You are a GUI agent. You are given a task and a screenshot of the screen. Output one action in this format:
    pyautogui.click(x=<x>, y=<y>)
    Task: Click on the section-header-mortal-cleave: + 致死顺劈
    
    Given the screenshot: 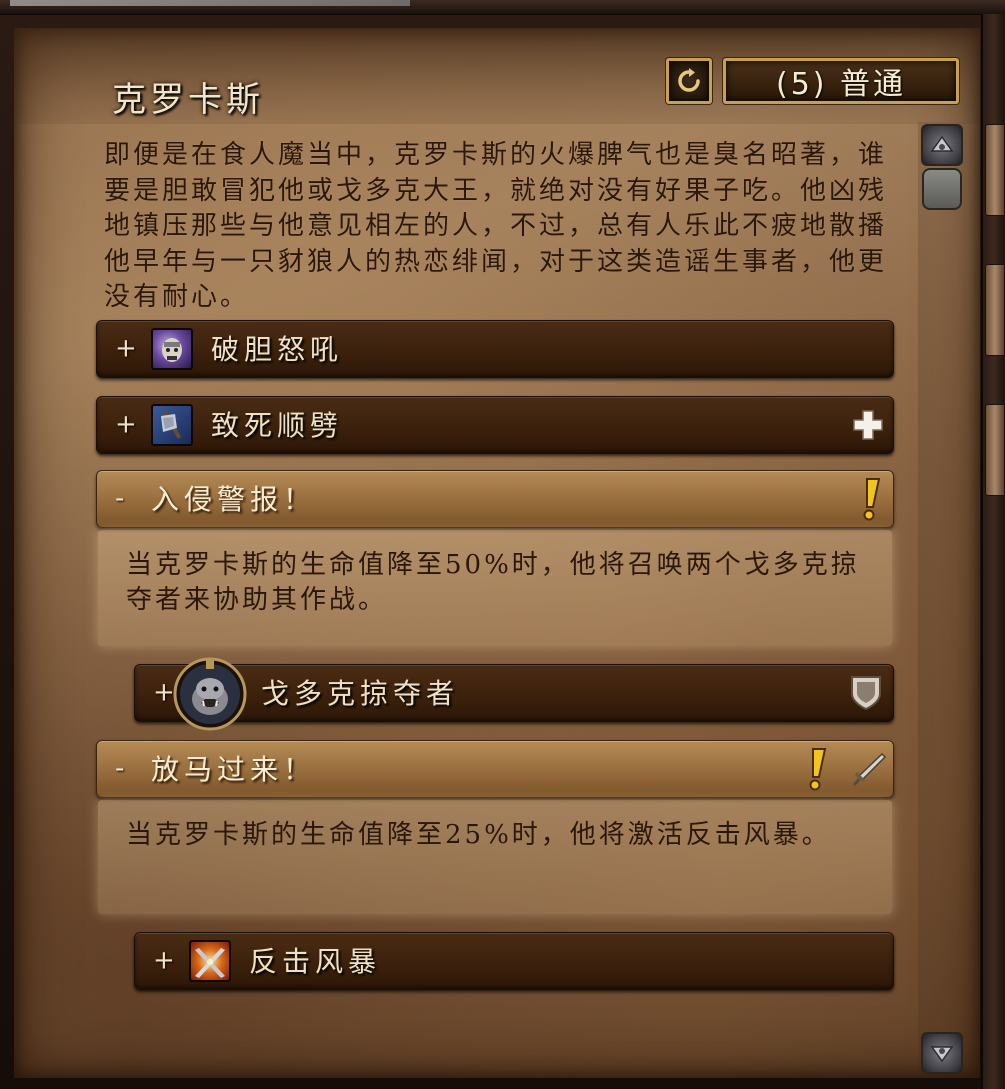 What is the action you would take?
    pyautogui.click(x=495, y=425)
    